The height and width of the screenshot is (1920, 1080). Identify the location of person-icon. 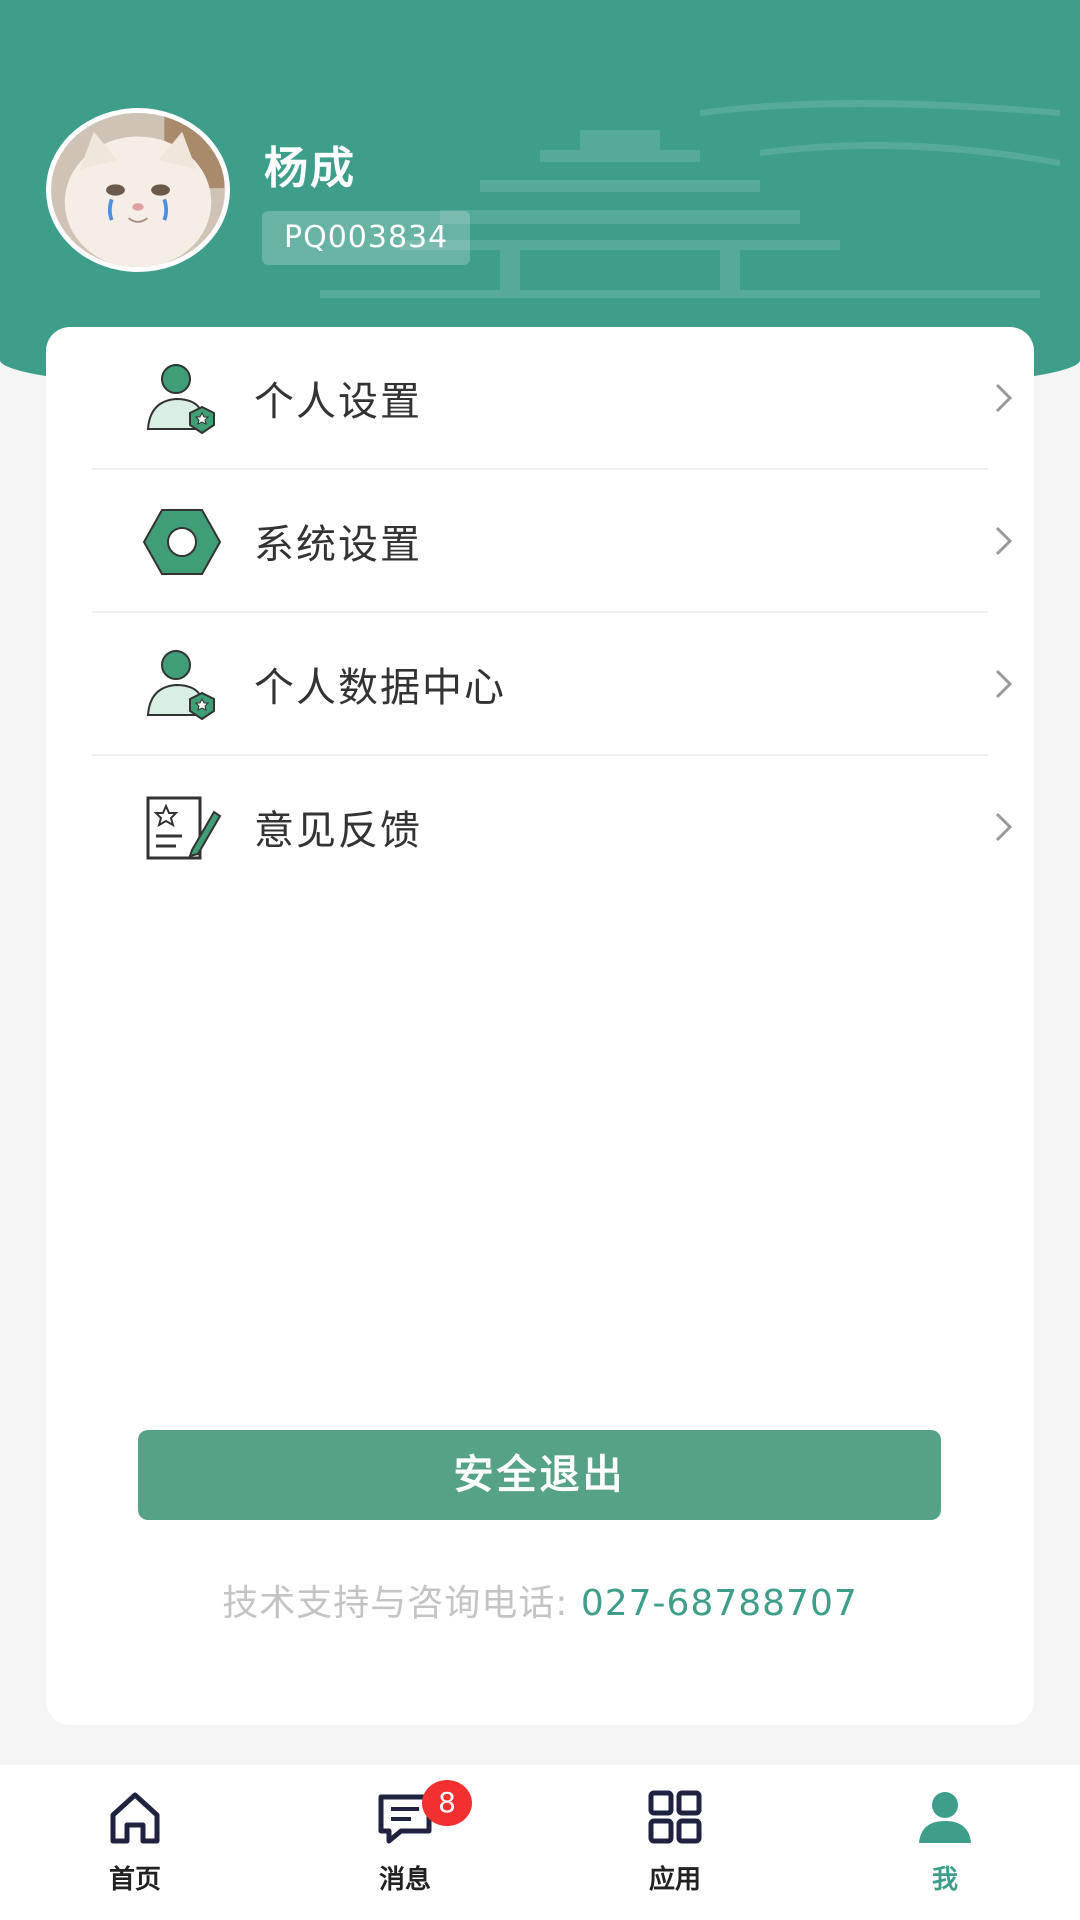
(945, 1817).